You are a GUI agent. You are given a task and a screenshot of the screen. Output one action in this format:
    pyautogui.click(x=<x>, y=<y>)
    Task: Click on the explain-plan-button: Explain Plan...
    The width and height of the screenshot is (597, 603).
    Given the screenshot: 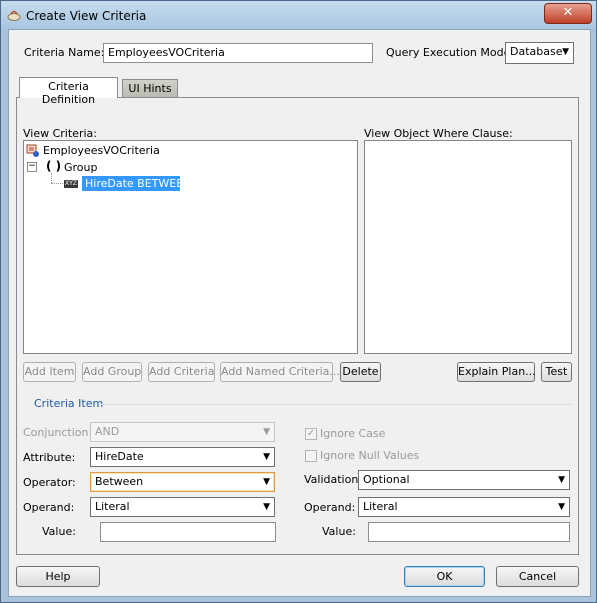 What is the action you would take?
    pyautogui.click(x=496, y=372)
    